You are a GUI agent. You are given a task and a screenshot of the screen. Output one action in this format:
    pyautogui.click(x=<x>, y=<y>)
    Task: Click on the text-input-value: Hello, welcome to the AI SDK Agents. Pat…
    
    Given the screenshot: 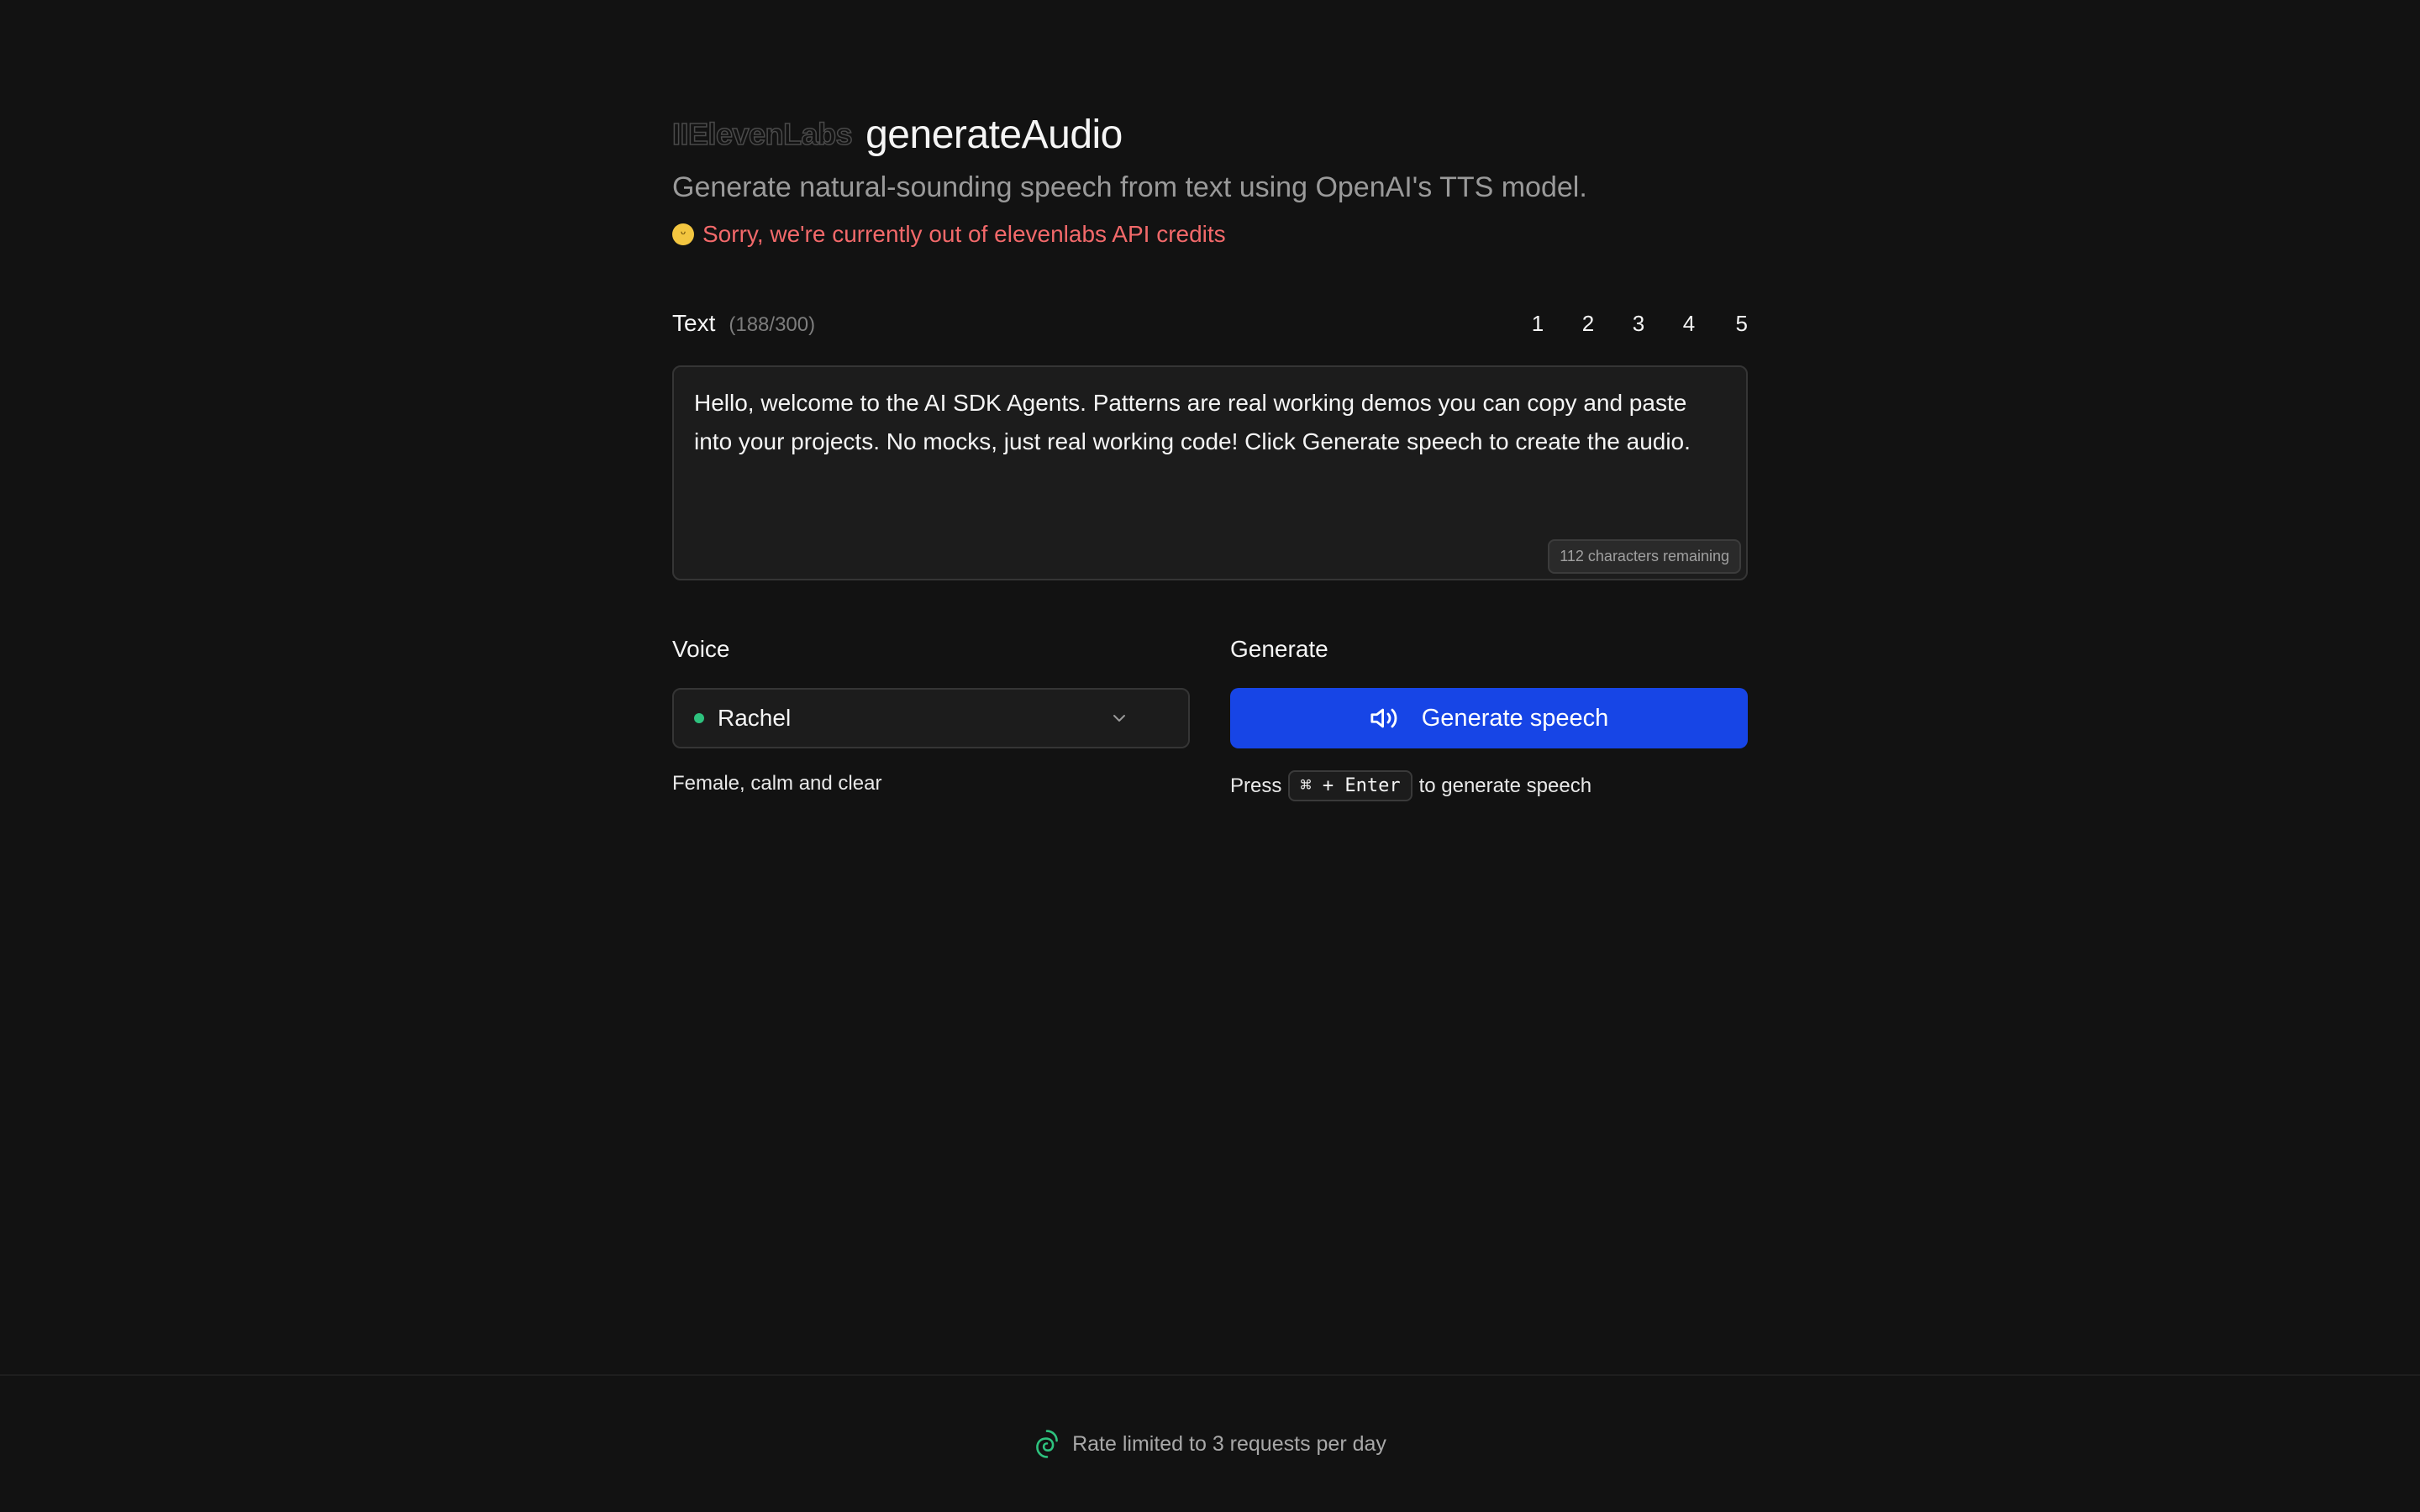 What is the action you would take?
    pyautogui.click(x=1193, y=422)
    